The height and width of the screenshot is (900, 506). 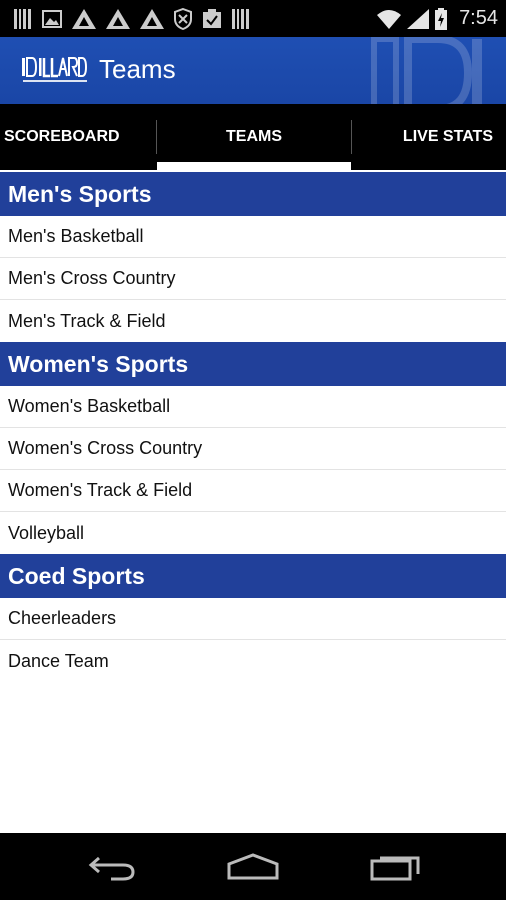 What do you see at coordinates (132, 19) in the screenshot?
I see `notification-icons` at bounding box center [132, 19].